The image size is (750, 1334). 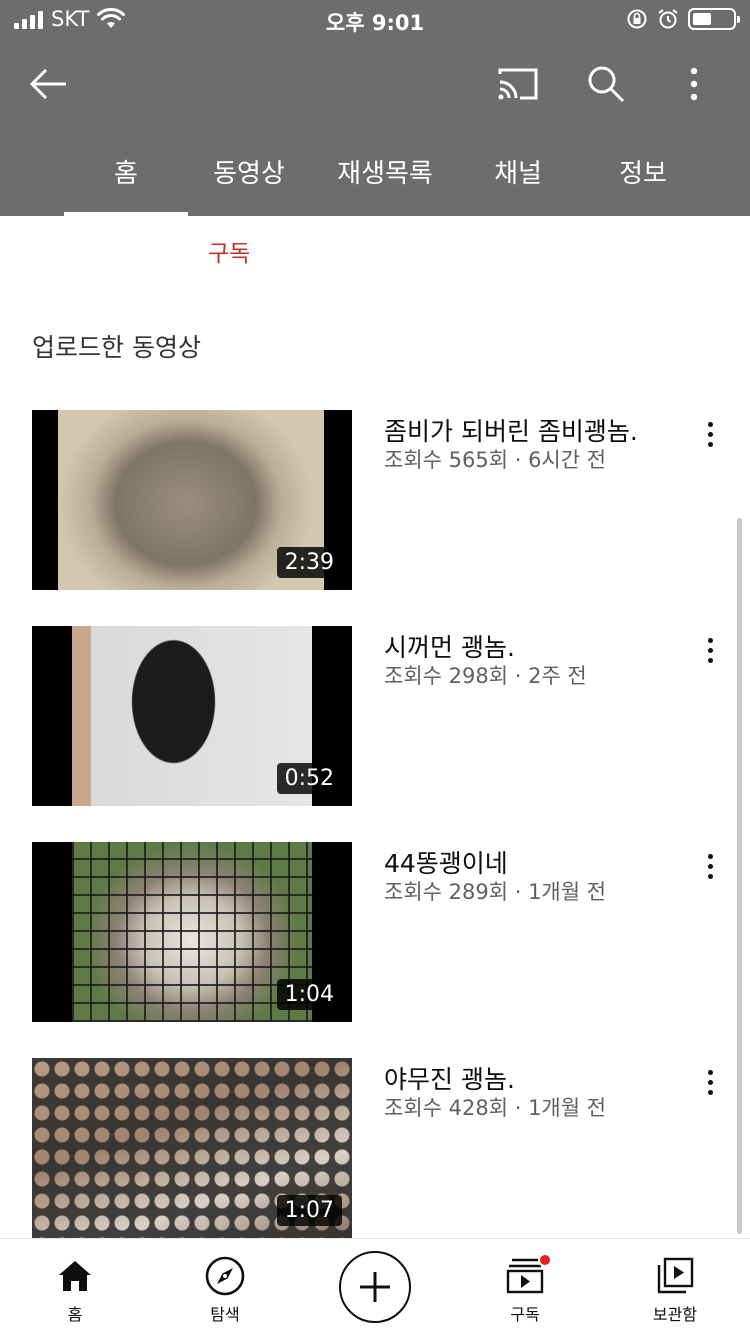 What do you see at coordinates (675, 1275) in the screenshot?
I see `library-icon` at bounding box center [675, 1275].